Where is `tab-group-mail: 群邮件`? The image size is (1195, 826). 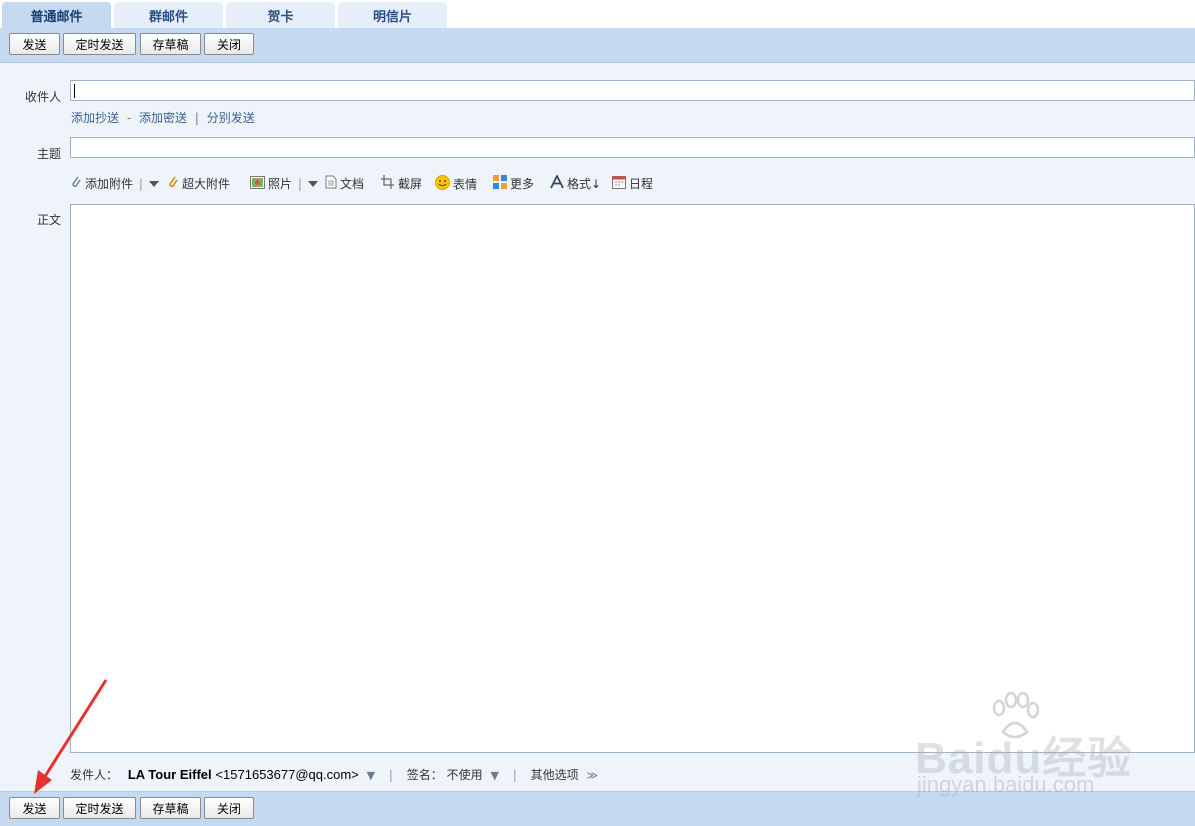 tab-group-mail: 群邮件 is located at coordinates (168, 15).